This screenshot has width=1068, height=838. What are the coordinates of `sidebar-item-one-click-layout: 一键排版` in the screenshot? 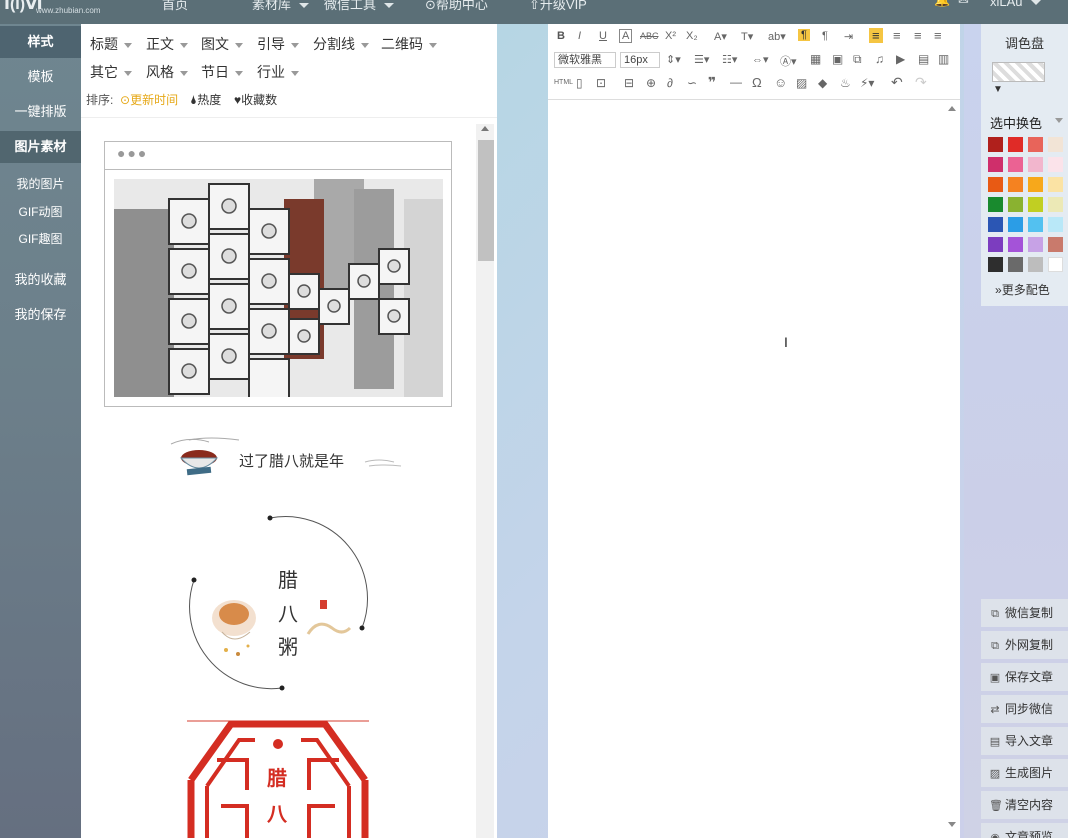 It's located at (40, 112).